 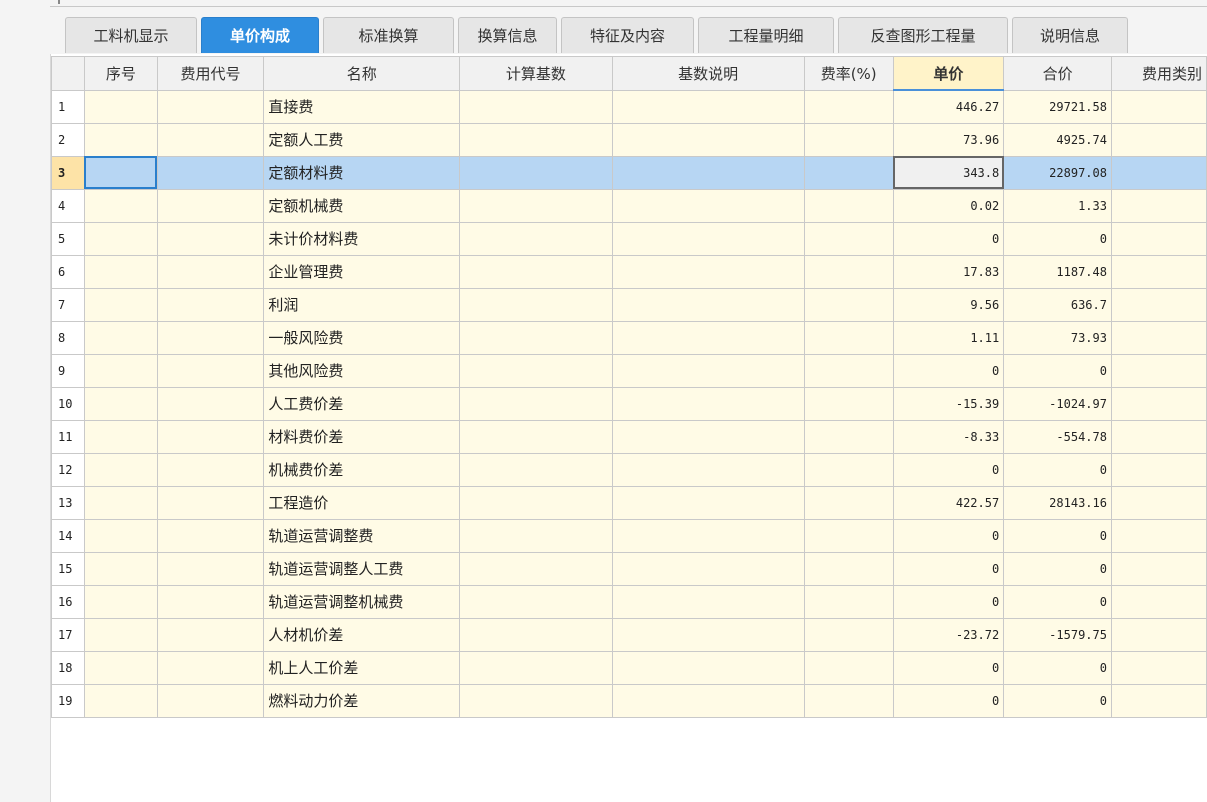 What do you see at coordinates (68, 205) in the screenshot?
I see `row-number-cell: 4` at bounding box center [68, 205].